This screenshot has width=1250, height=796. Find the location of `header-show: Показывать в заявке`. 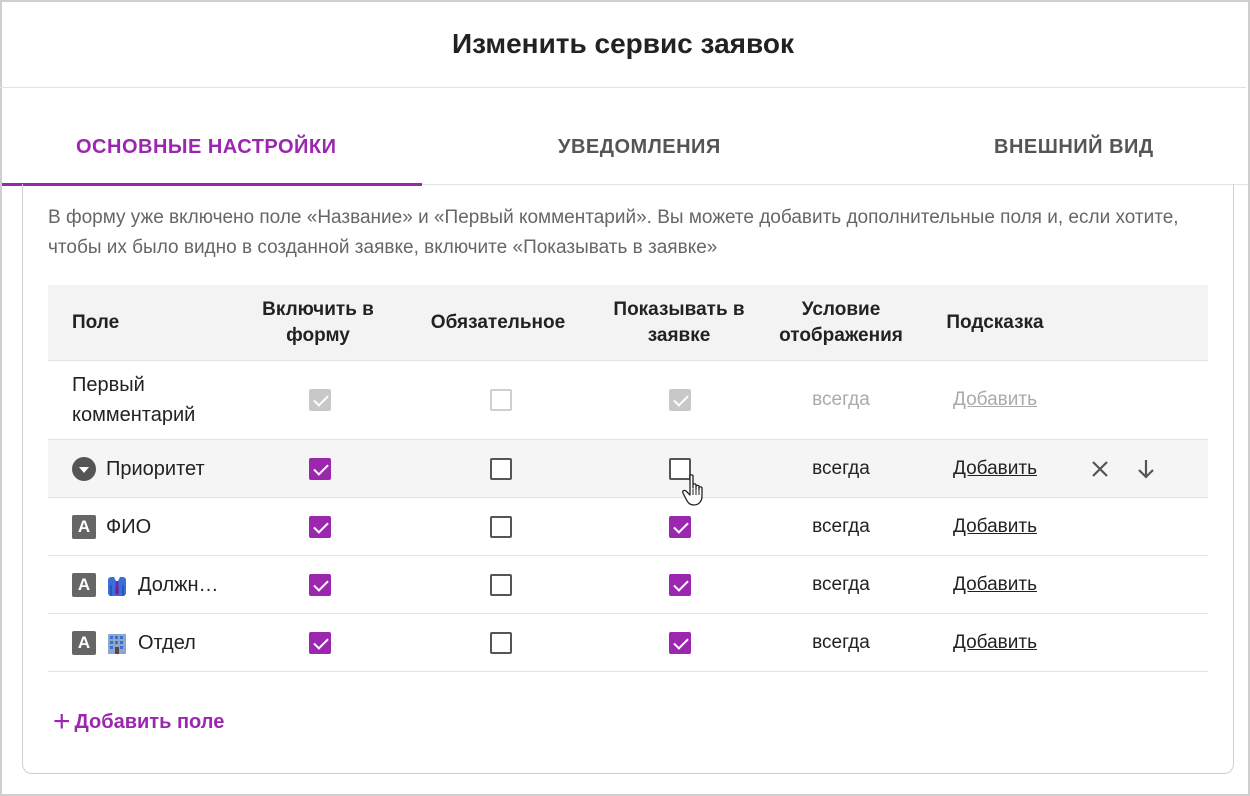

header-show: Показывать в заявке is located at coordinates (679, 322).